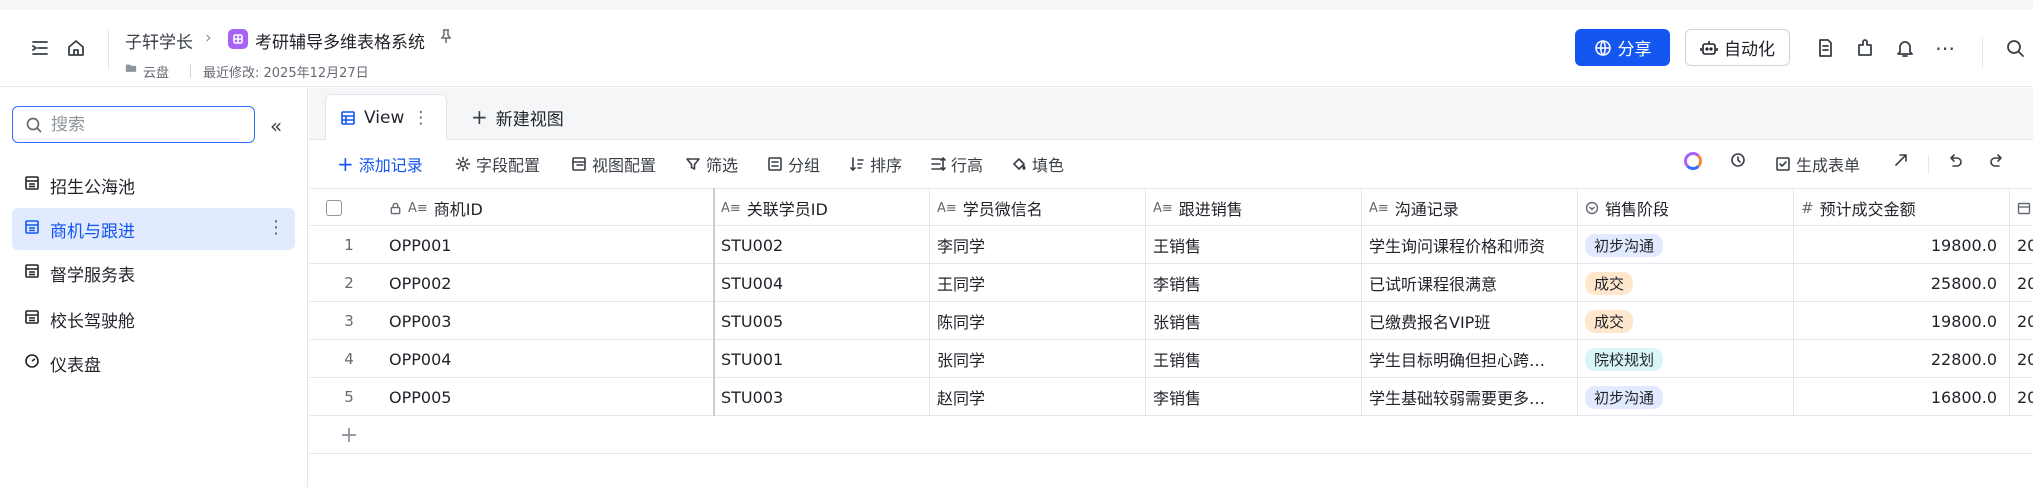  I want to click on table-cell-student: STU003, so click(820, 397).